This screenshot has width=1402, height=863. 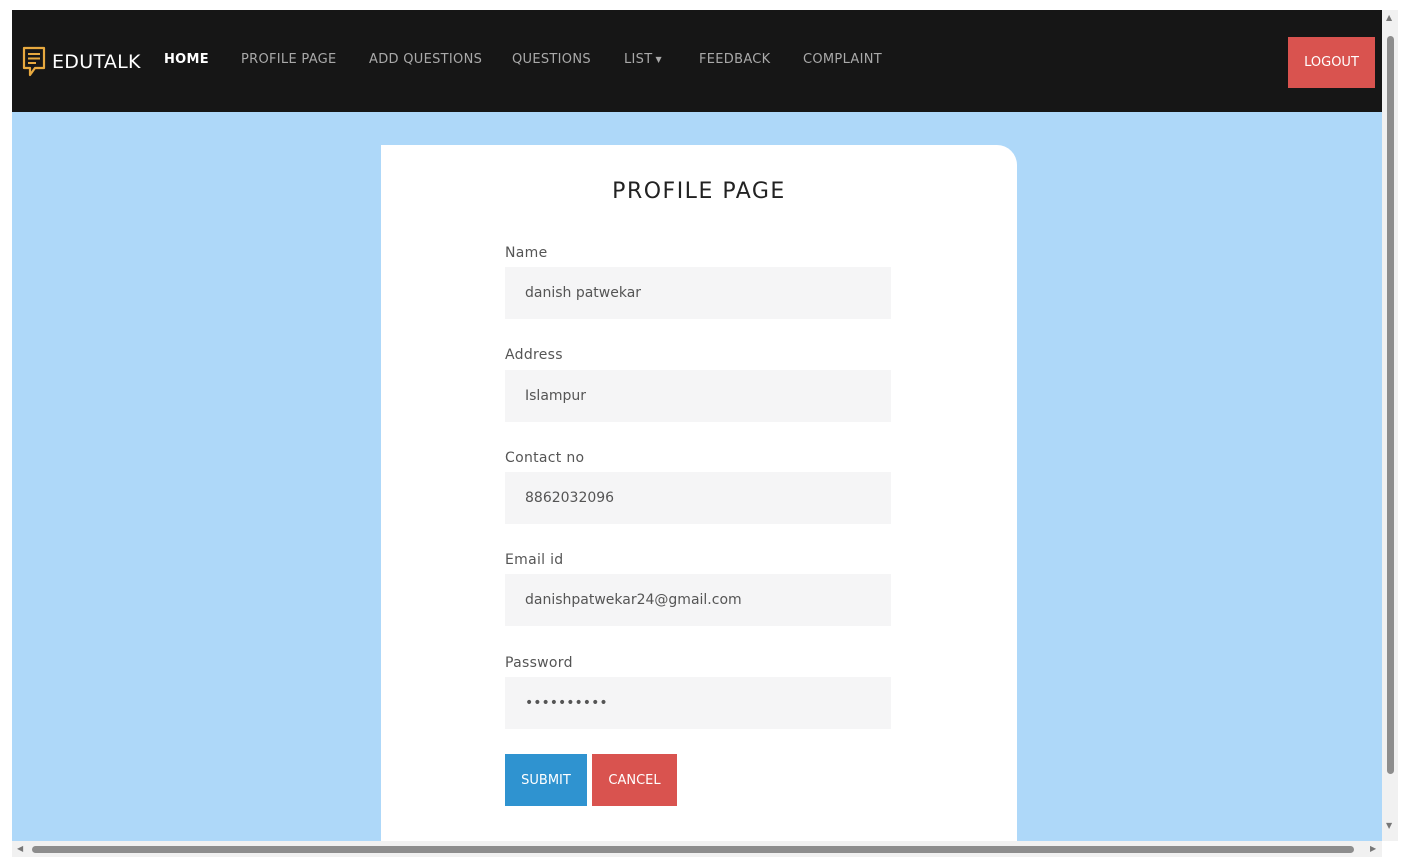 I want to click on nav-profile-page: PROFILE PAGE, so click(x=289, y=59).